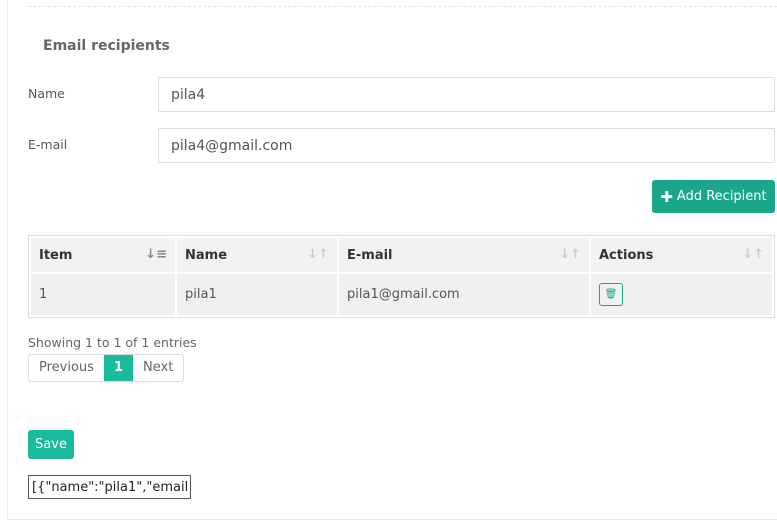 This screenshot has height=526, width=777. Describe the element at coordinates (257, 294) in the screenshot. I see `cell-name: pila1` at that location.